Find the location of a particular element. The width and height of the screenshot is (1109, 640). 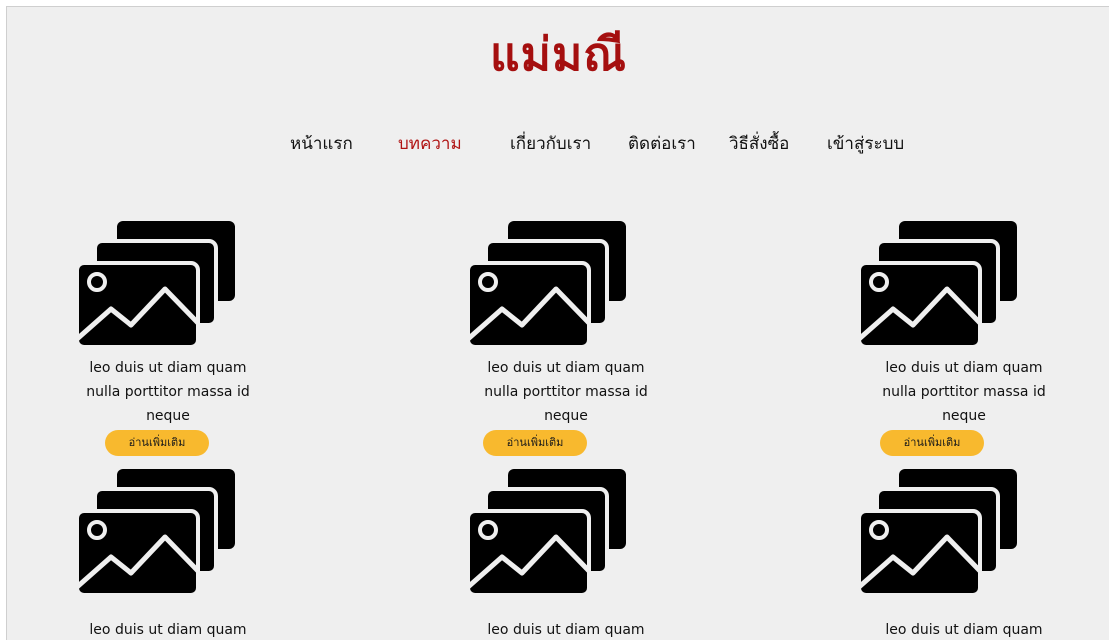

nav-item-how-to-order: วิธีสั่งซื้อ is located at coordinates (759, 144).